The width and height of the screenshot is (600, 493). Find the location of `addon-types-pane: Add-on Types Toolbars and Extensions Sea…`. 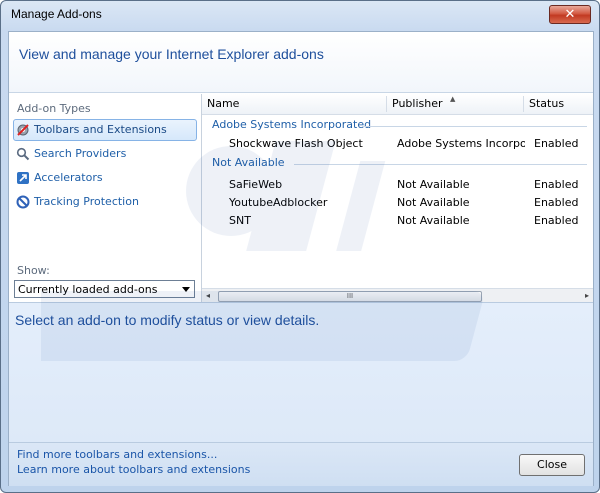

addon-types-pane: Add-on Types Toolbars and Extensions Sea… is located at coordinates (105, 198).